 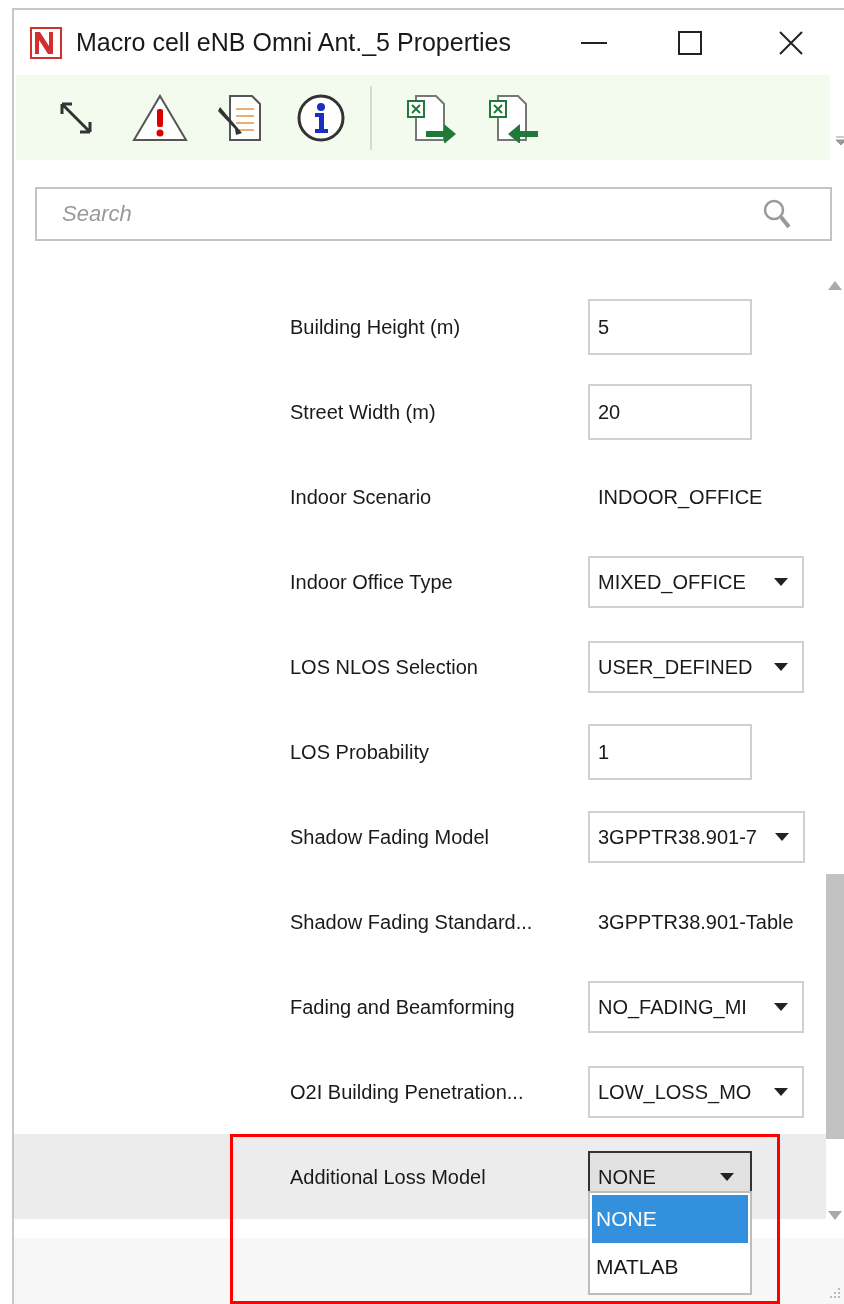 I want to click on property-label: Fading and Beamforming, so click(x=403, y=1007).